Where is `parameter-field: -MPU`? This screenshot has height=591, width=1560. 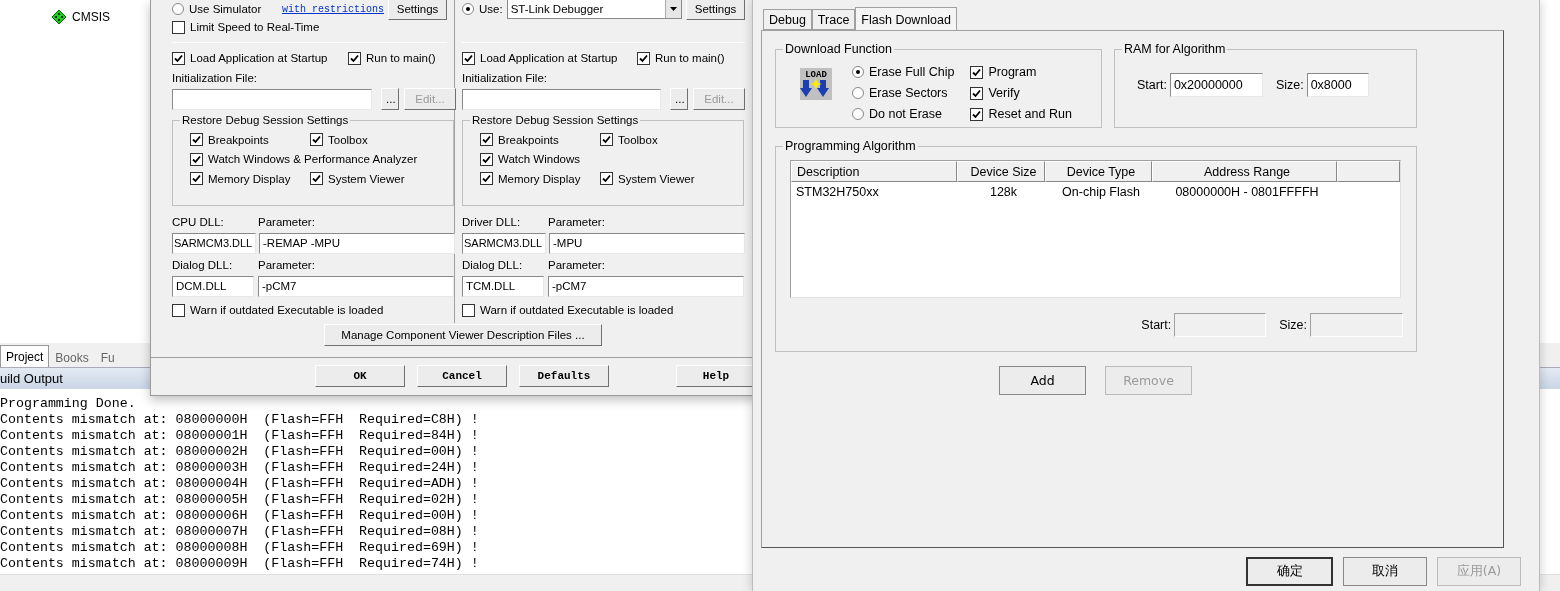 parameter-field: -MPU is located at coordinates (647, 243).